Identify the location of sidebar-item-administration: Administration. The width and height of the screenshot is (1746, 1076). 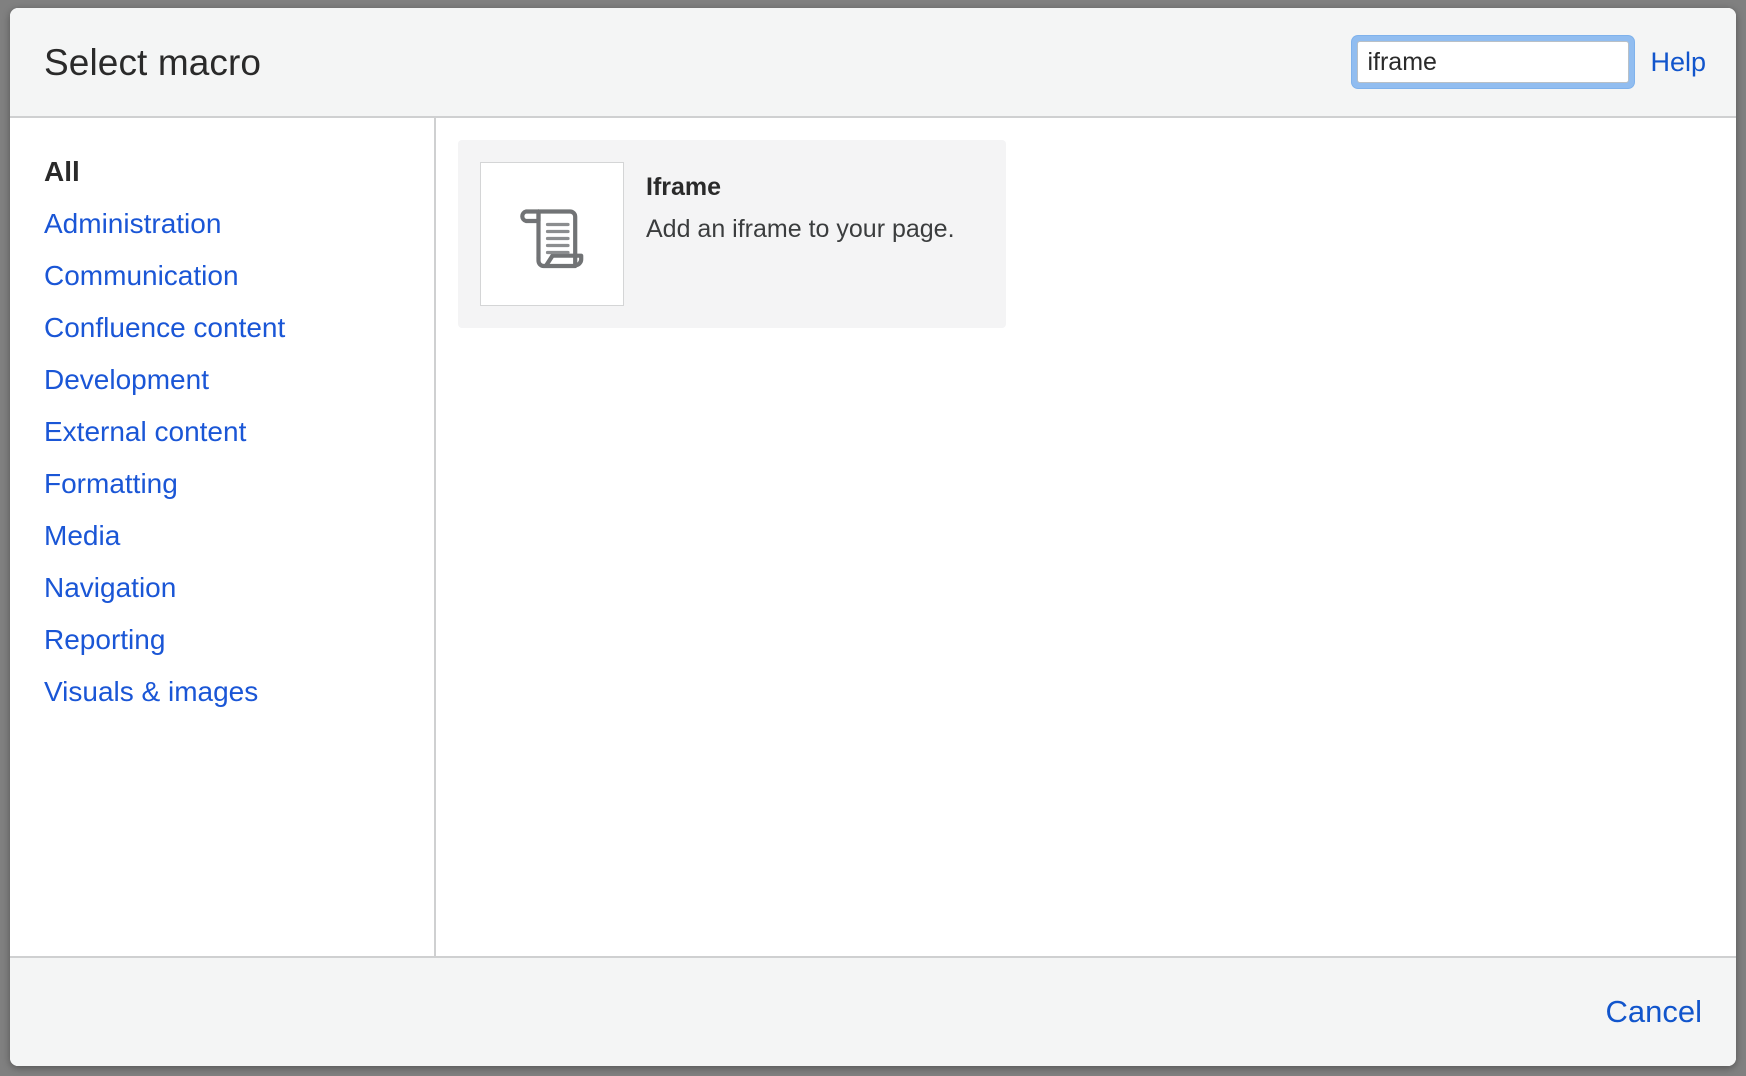
(239, 224).